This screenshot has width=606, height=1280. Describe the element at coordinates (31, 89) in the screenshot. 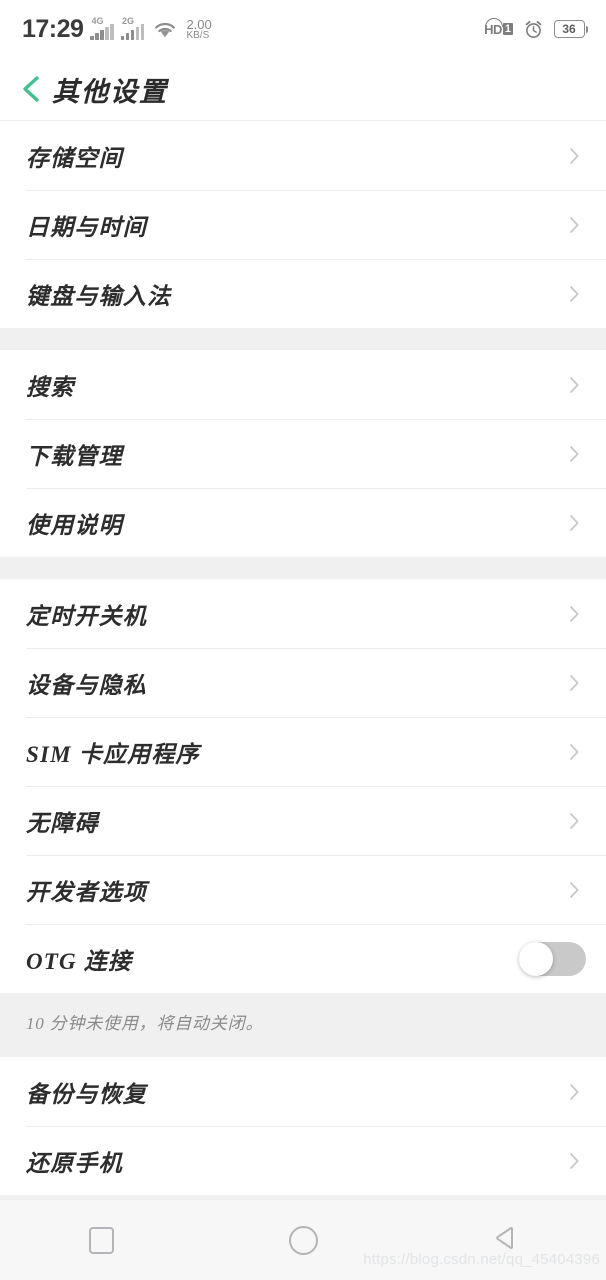

I see `back-chevron-icon` at that location.